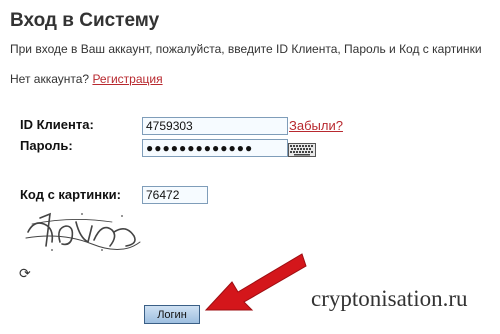 This screenshot has height=334, width=500. Describe the element at coordinates (316, 125) in the screenshot. I see `forgot-link: Забыли?` at that location.